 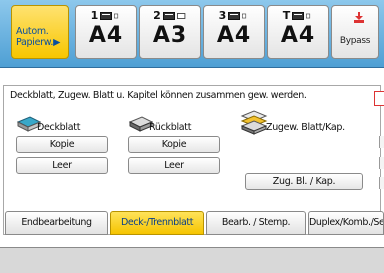 I want to click on designate-chapter-button: Zug. Bl. / Kap., so click(x=304, y=181).